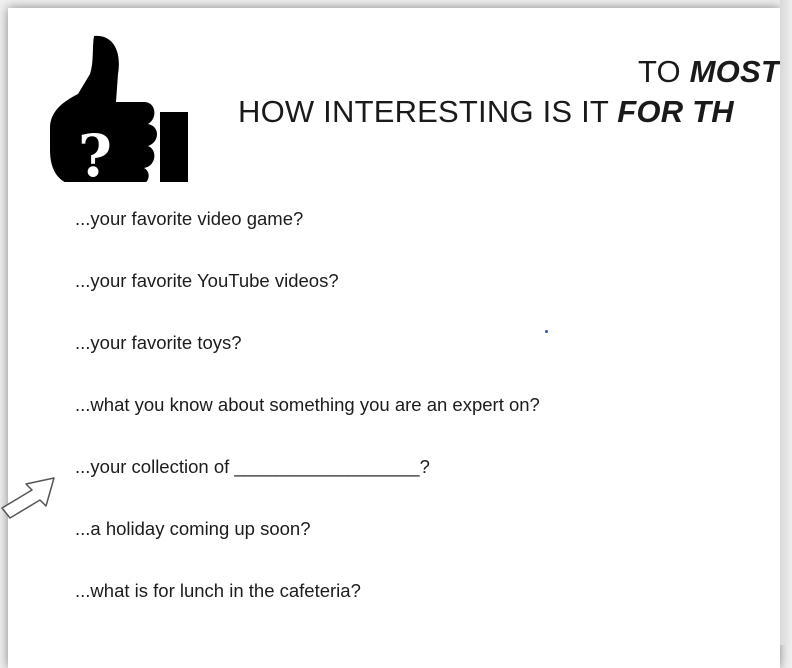  What do you see at coordinates (193, 528) in the screenshot?
I see `list-item: ...a holiday coming up soon?` at bounding box center [193, 528].